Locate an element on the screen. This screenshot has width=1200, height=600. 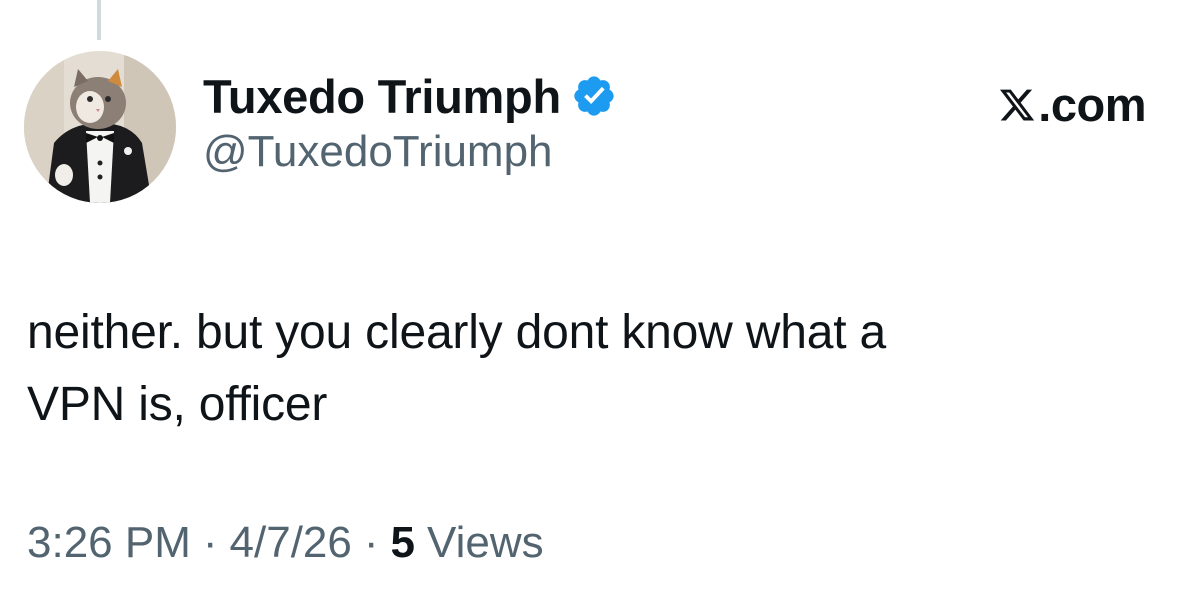
views-count: 5 is located at coordinates (403, 542).